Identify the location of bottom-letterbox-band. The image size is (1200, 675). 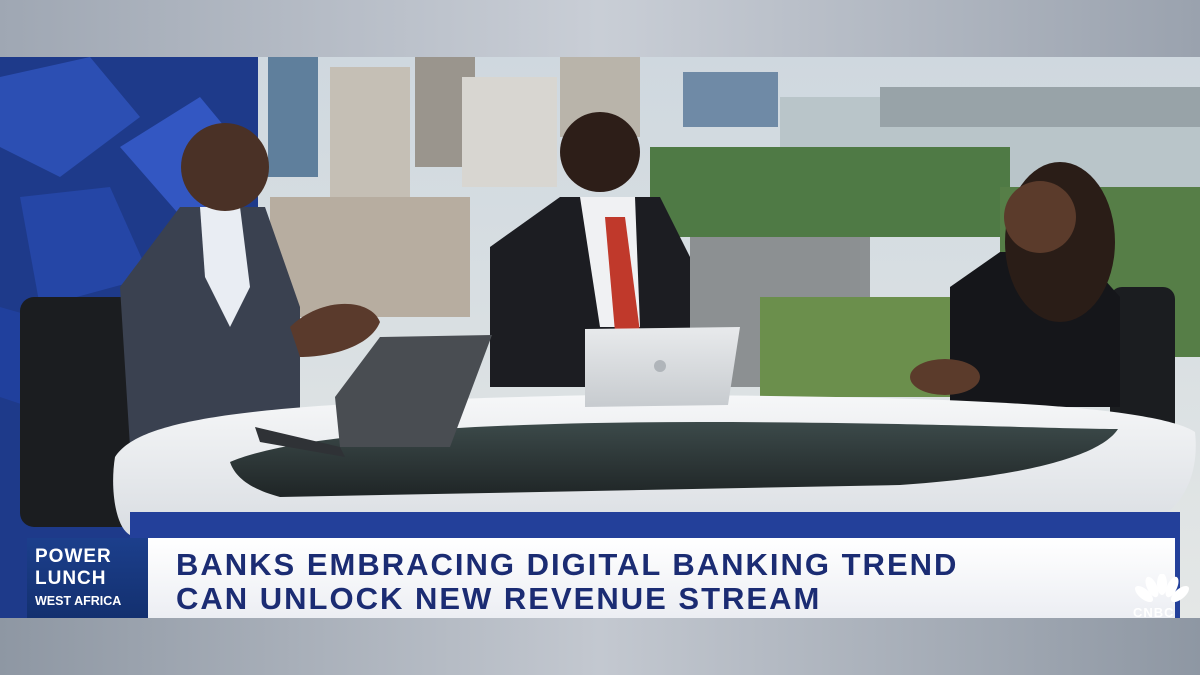
(600, 646).